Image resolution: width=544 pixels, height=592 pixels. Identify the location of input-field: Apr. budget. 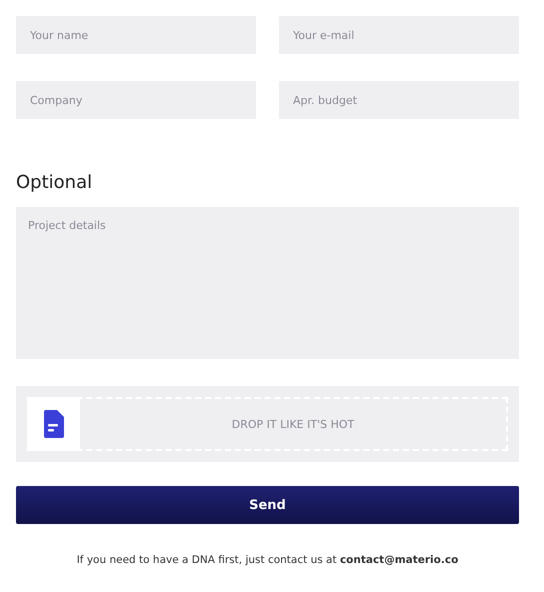
(399, 100).